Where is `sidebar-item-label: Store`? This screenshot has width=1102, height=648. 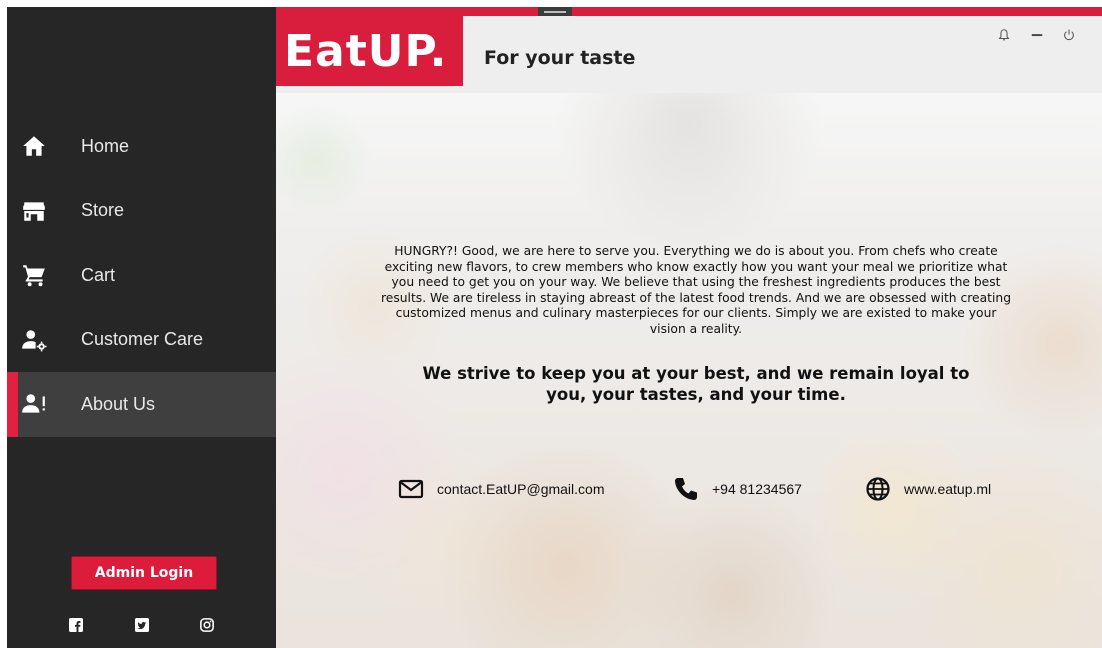 sidebar-item-label: Store is located at coordinates (103, 210).